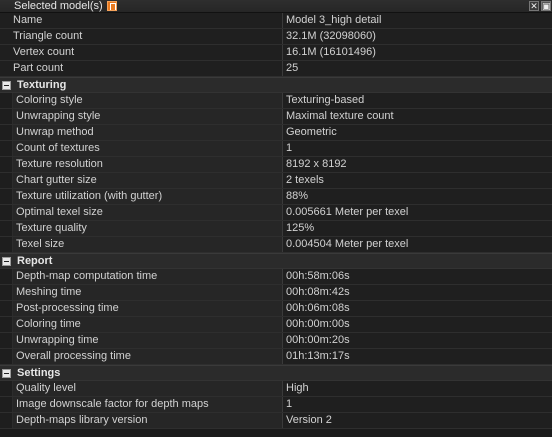 This screenshot has width=552, height=437. I want to click on property-row-post-processing-time: Post-processing time 00h:06m:08s, so click(276, 309).